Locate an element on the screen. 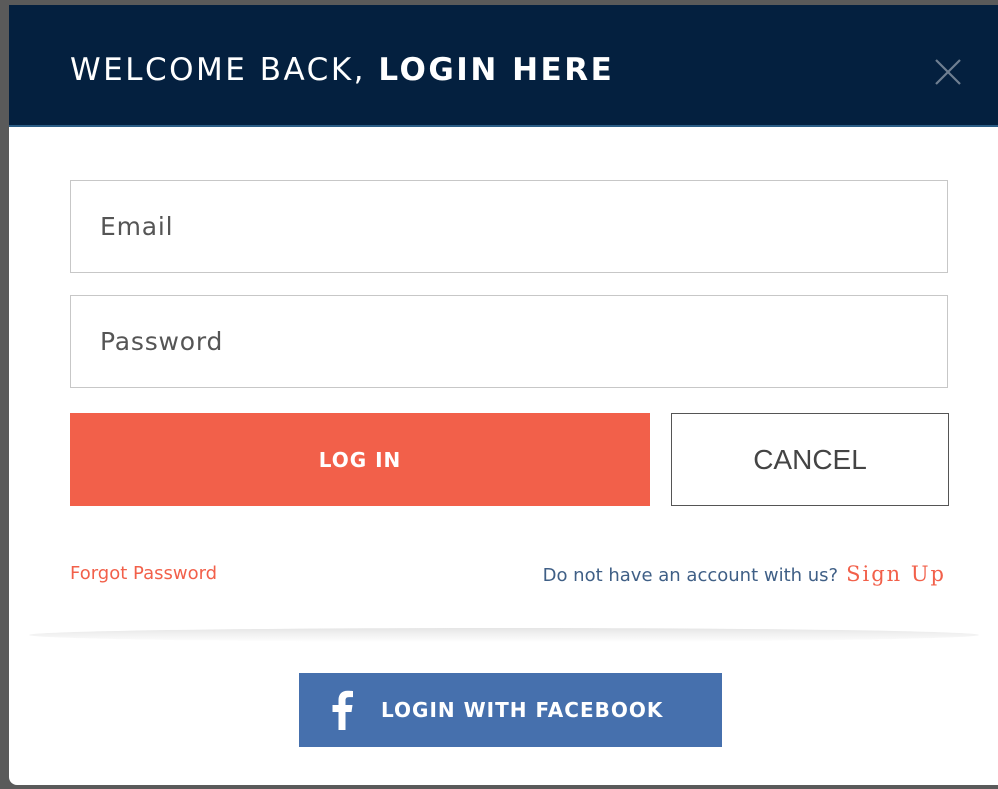 Image resolution: width=998 pixels, height=789 pixels. section-divider is located at coordinates (504, 635).